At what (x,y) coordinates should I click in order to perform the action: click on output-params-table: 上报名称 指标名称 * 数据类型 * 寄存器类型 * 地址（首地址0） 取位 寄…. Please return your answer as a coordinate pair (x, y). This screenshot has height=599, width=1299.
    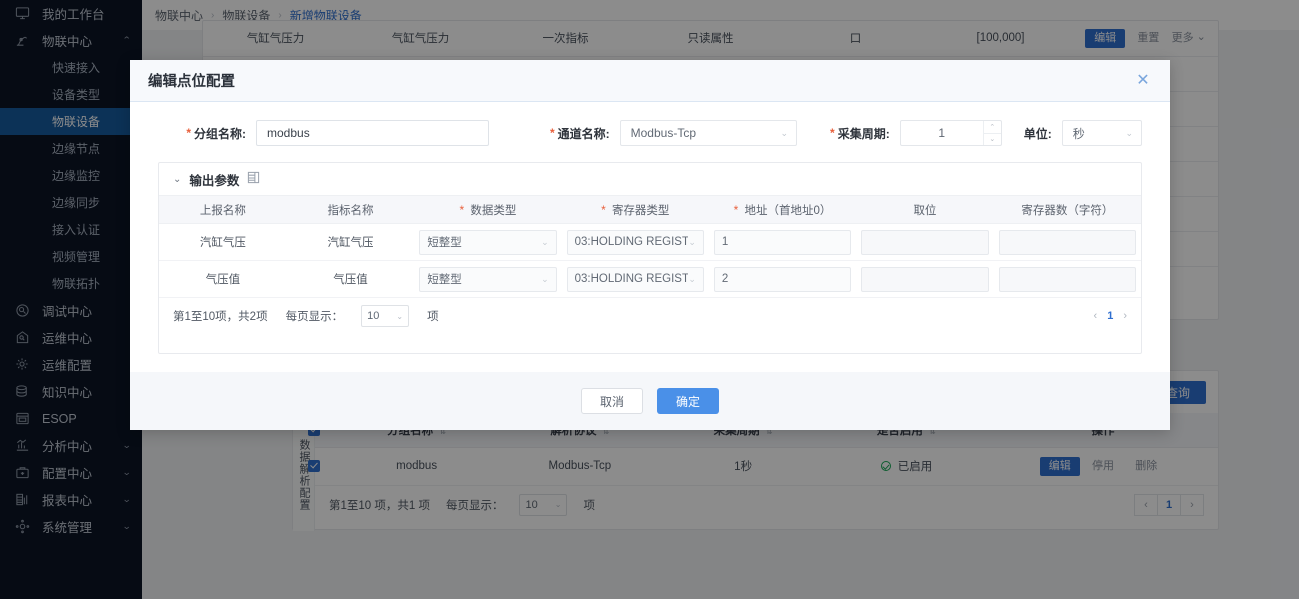
    Looking at the image, I should click on (650, 246).